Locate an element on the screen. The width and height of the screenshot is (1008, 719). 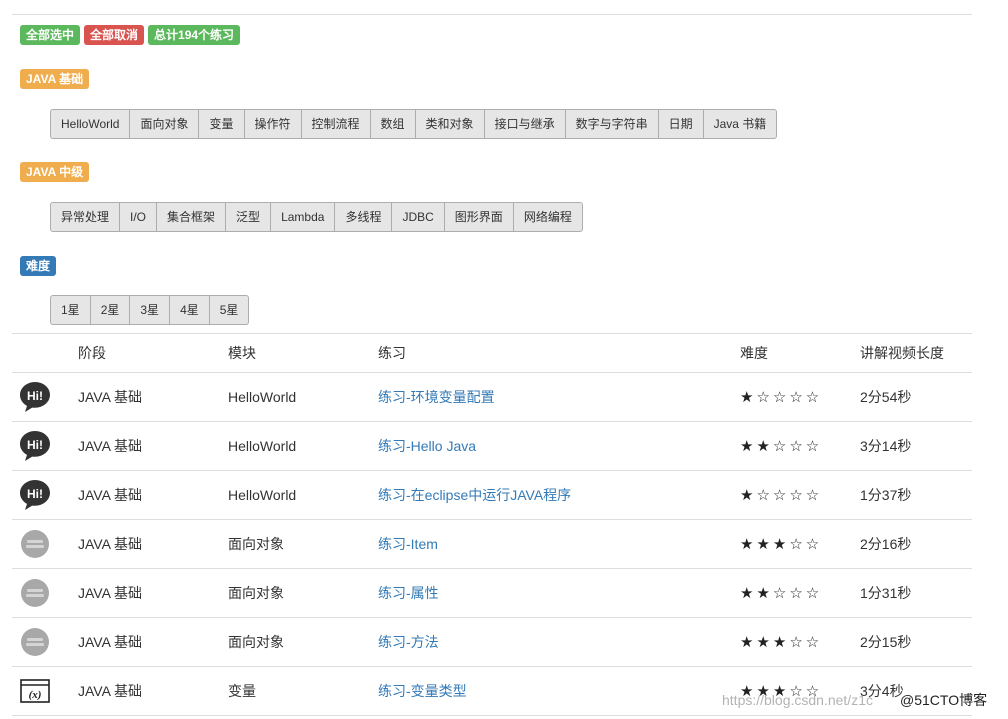
svg-text: (x) is located at coordinates (35, 695).